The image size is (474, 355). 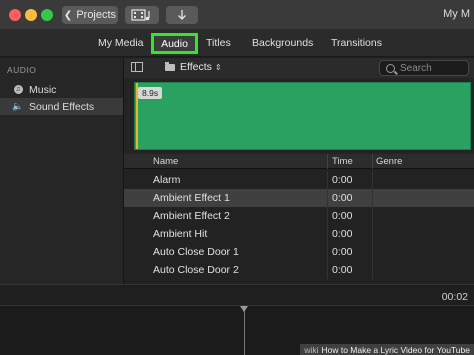 What do you see at coordinates (191, 198) in the screenshot?
I see `row-name: Ambient Effect 1` at bounding box center [191, 198].